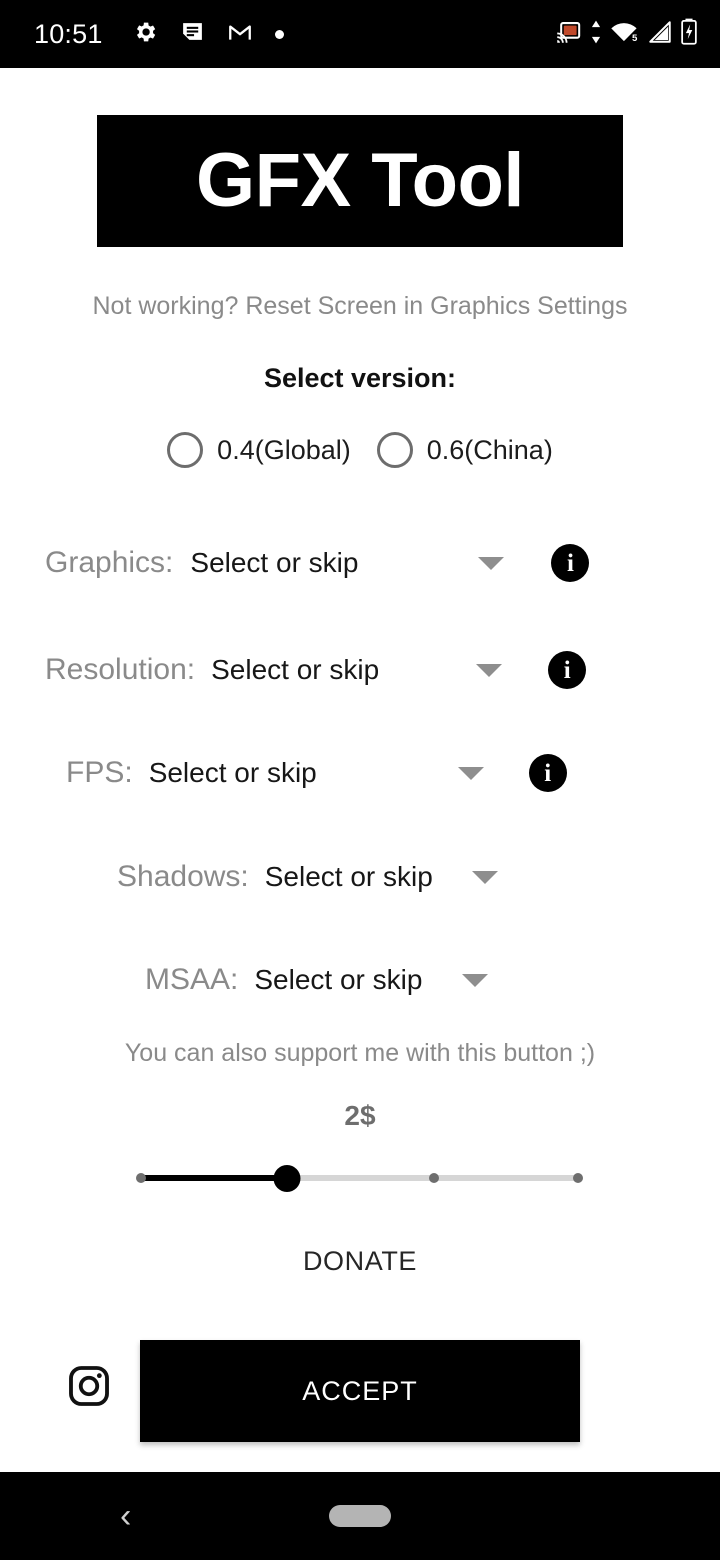  I want to click on donate-amount-label: 2$, so click(360, 1115).